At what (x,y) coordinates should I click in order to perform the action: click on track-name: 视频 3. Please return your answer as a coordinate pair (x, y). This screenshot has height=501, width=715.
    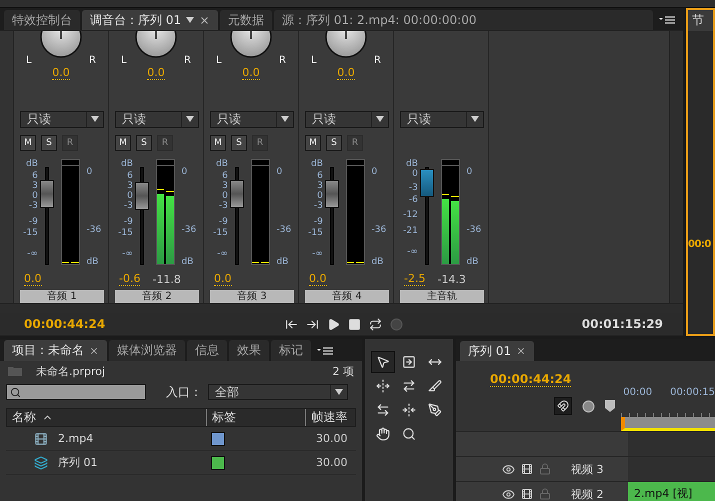
    Looking at the image, I should click on (587, 469).